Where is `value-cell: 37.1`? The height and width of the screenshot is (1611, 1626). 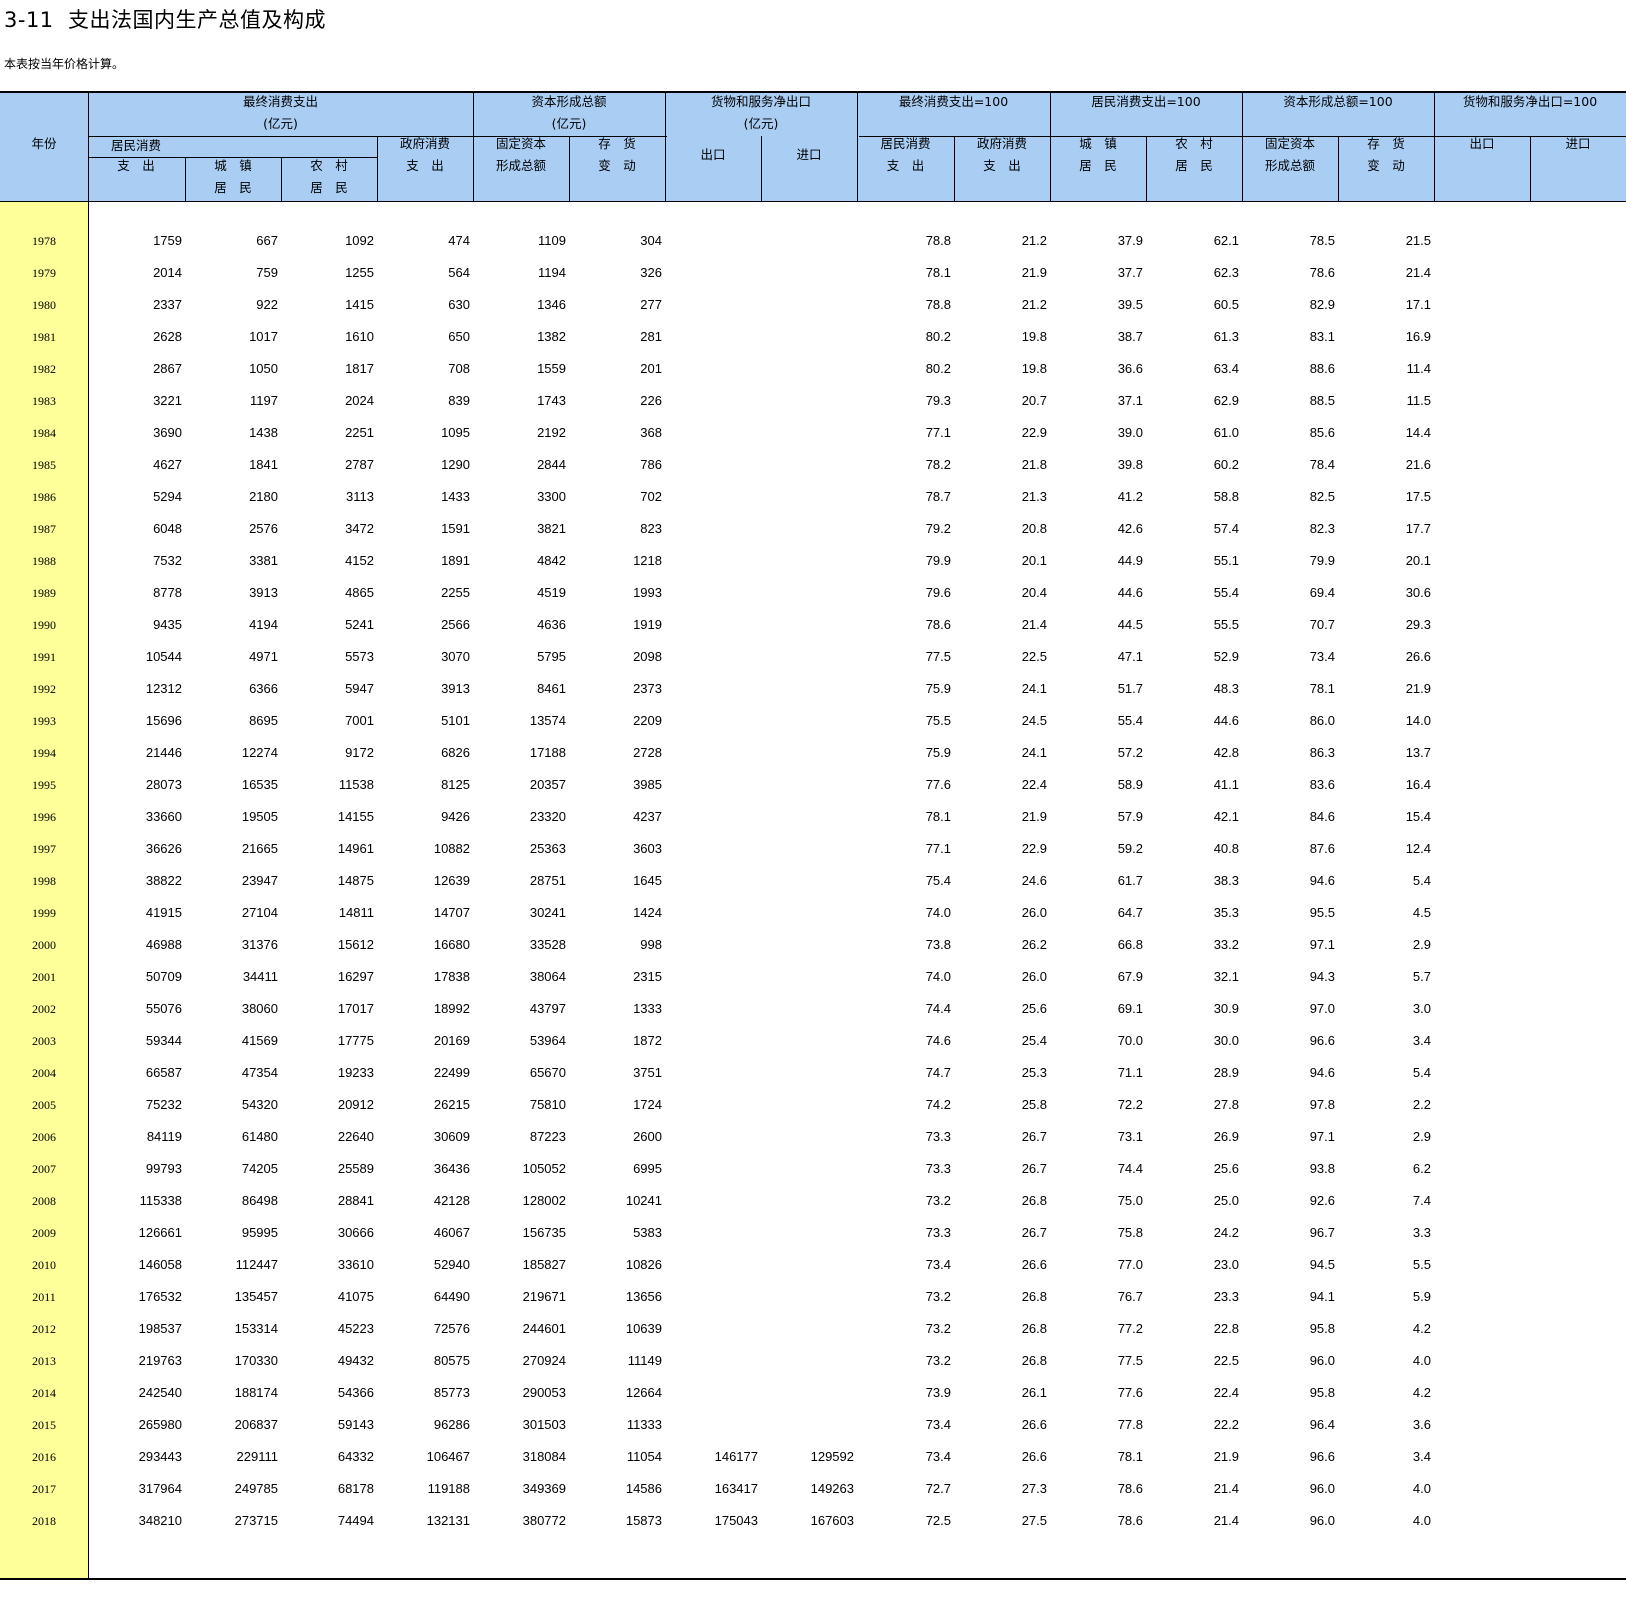 value-cell: 37.1 is located at coordinates (1130, 400).